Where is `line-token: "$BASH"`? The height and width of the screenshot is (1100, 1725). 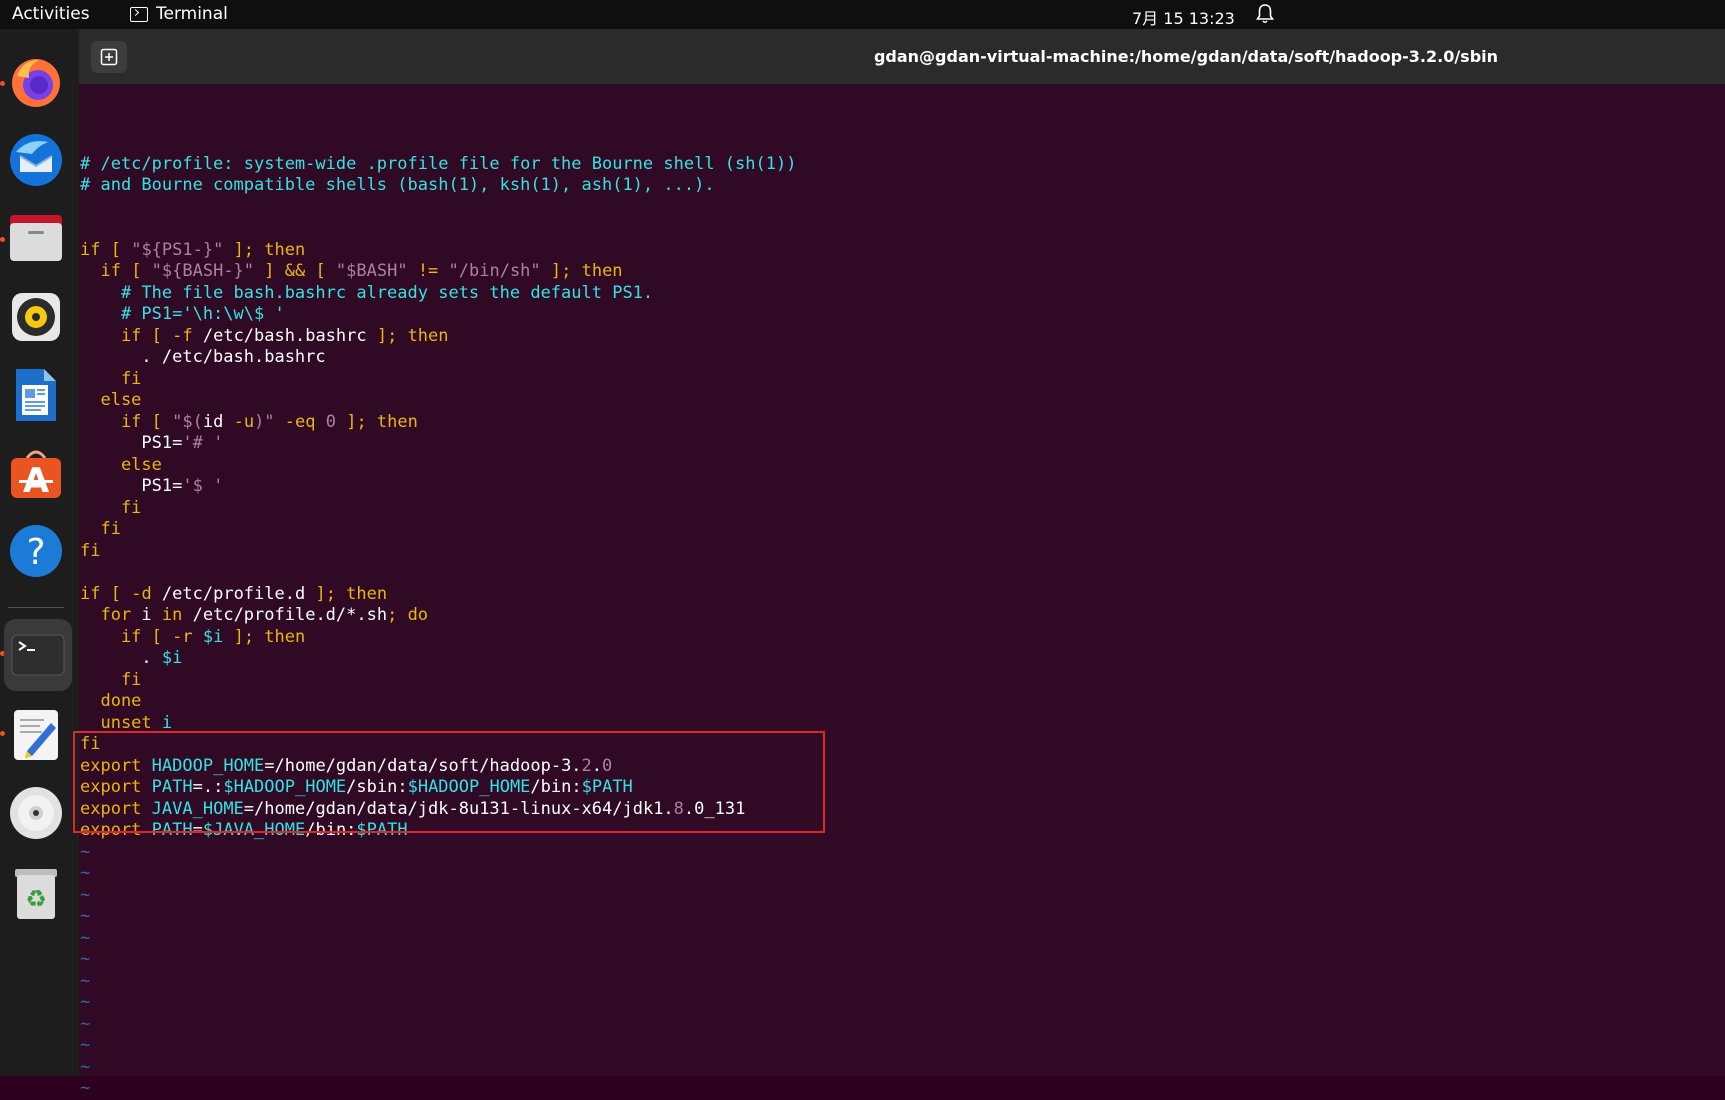 line-token: "$BASH" is located at coordinates (371, 271).